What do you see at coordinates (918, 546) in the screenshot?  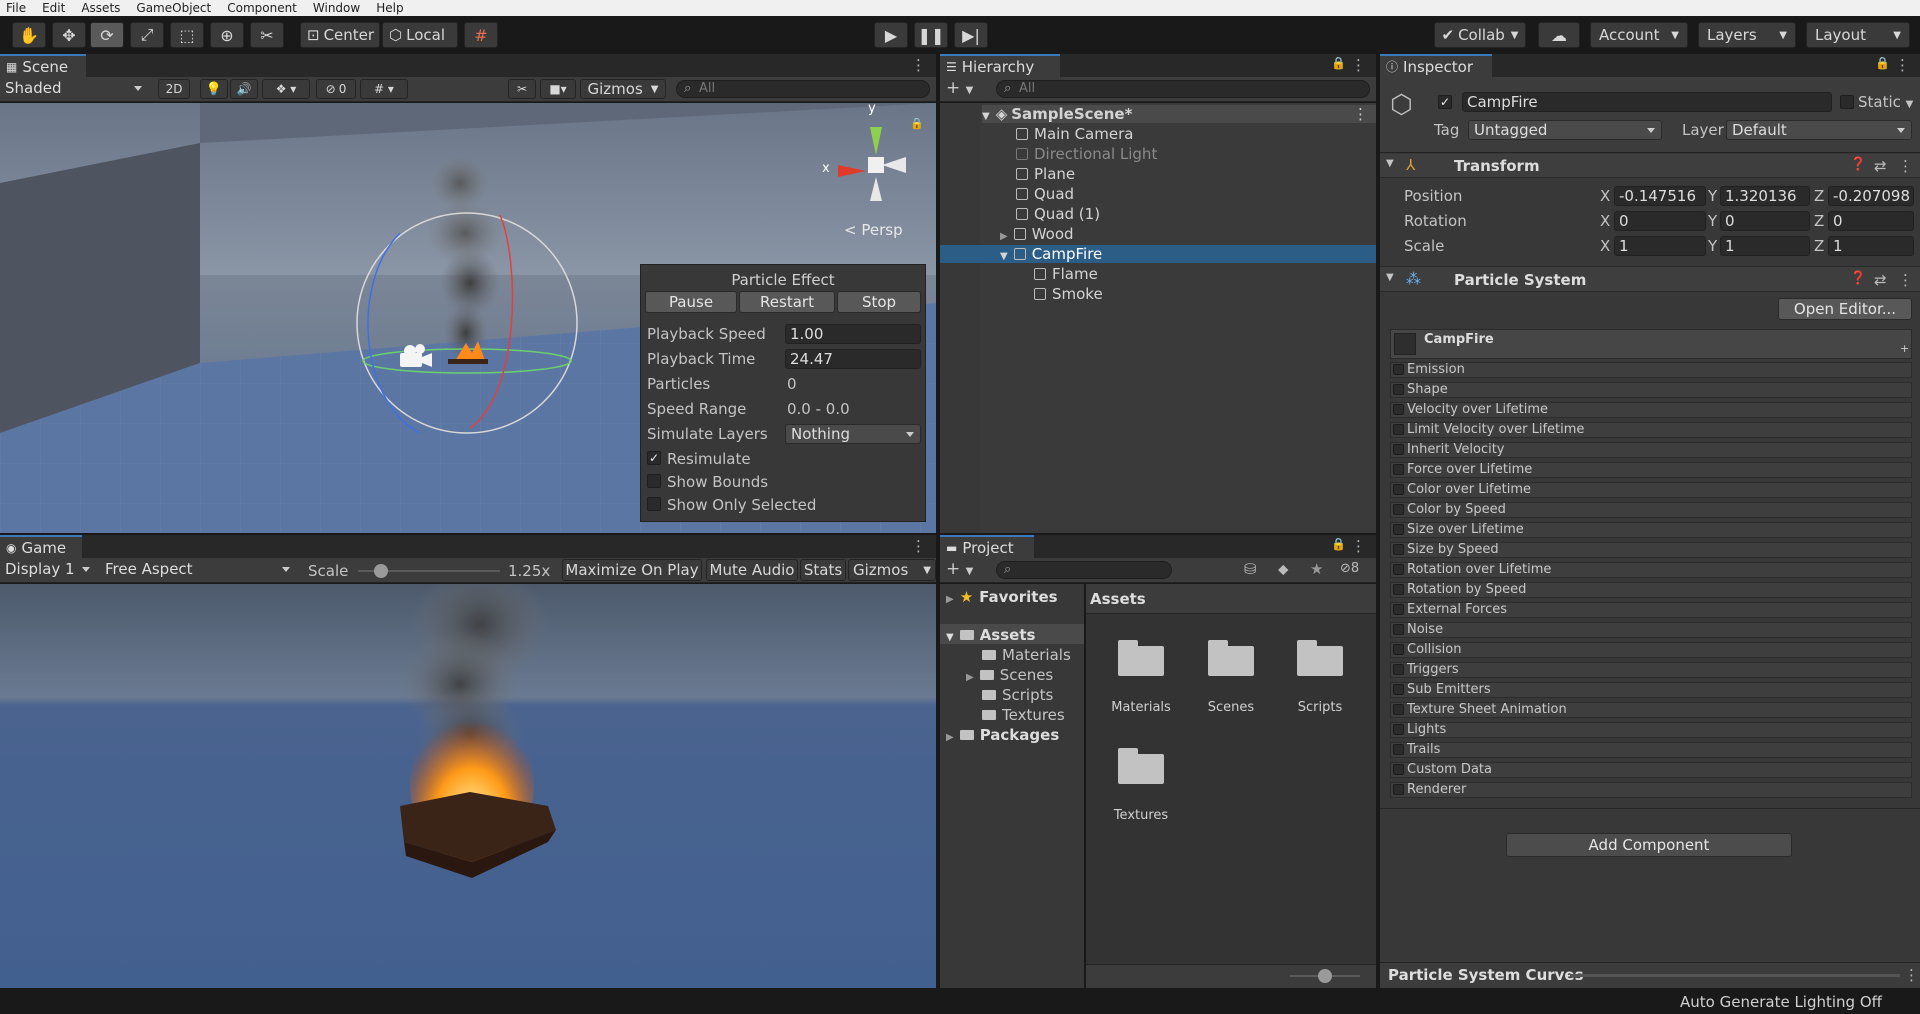 I see `game-menu-icon: ⋮` at bounding box center [918, 546].